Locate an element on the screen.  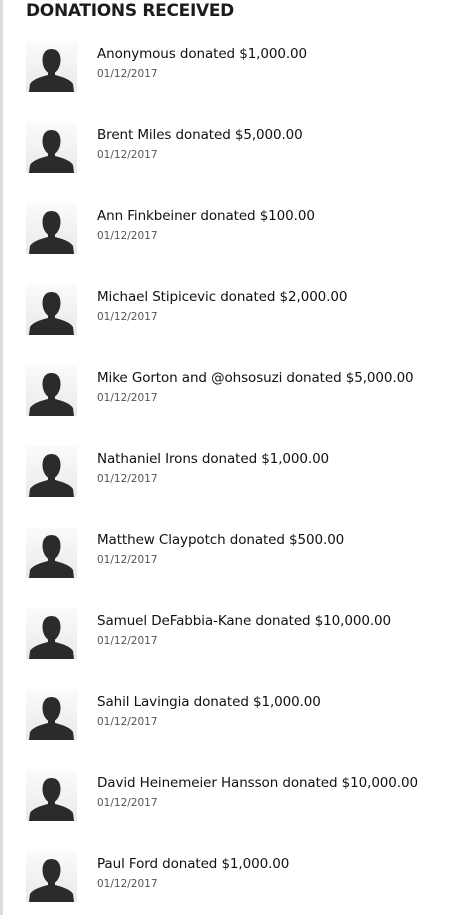
donor-name-amount: Brent Miles donated $5,000.00 is located at coordinates (200, 135).